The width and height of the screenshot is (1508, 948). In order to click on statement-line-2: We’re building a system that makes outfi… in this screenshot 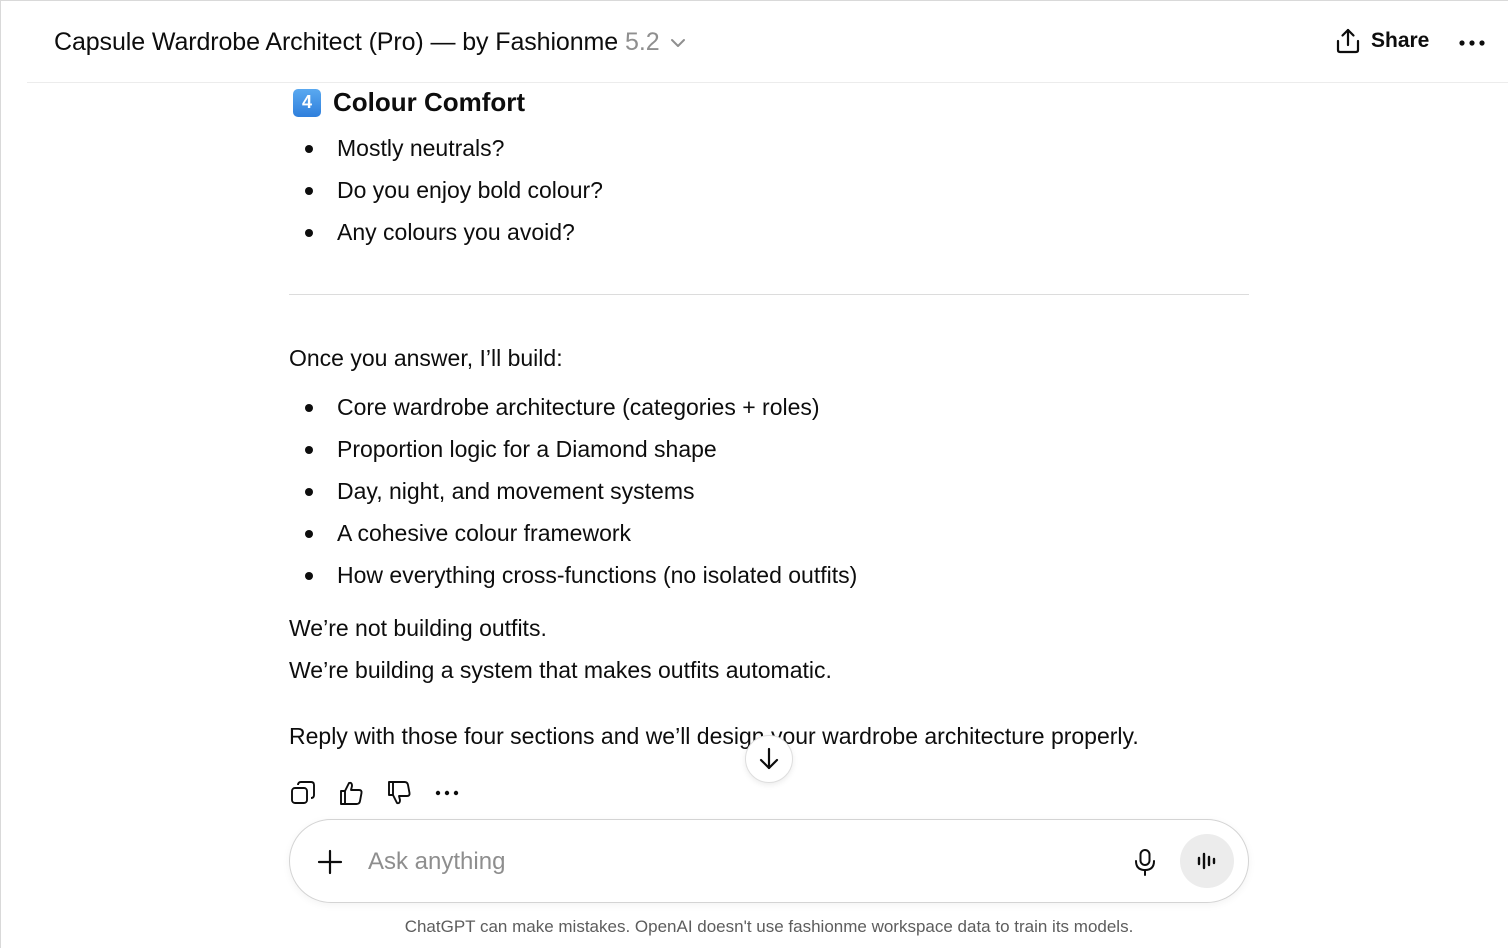, I will do `click(560, 670)`.